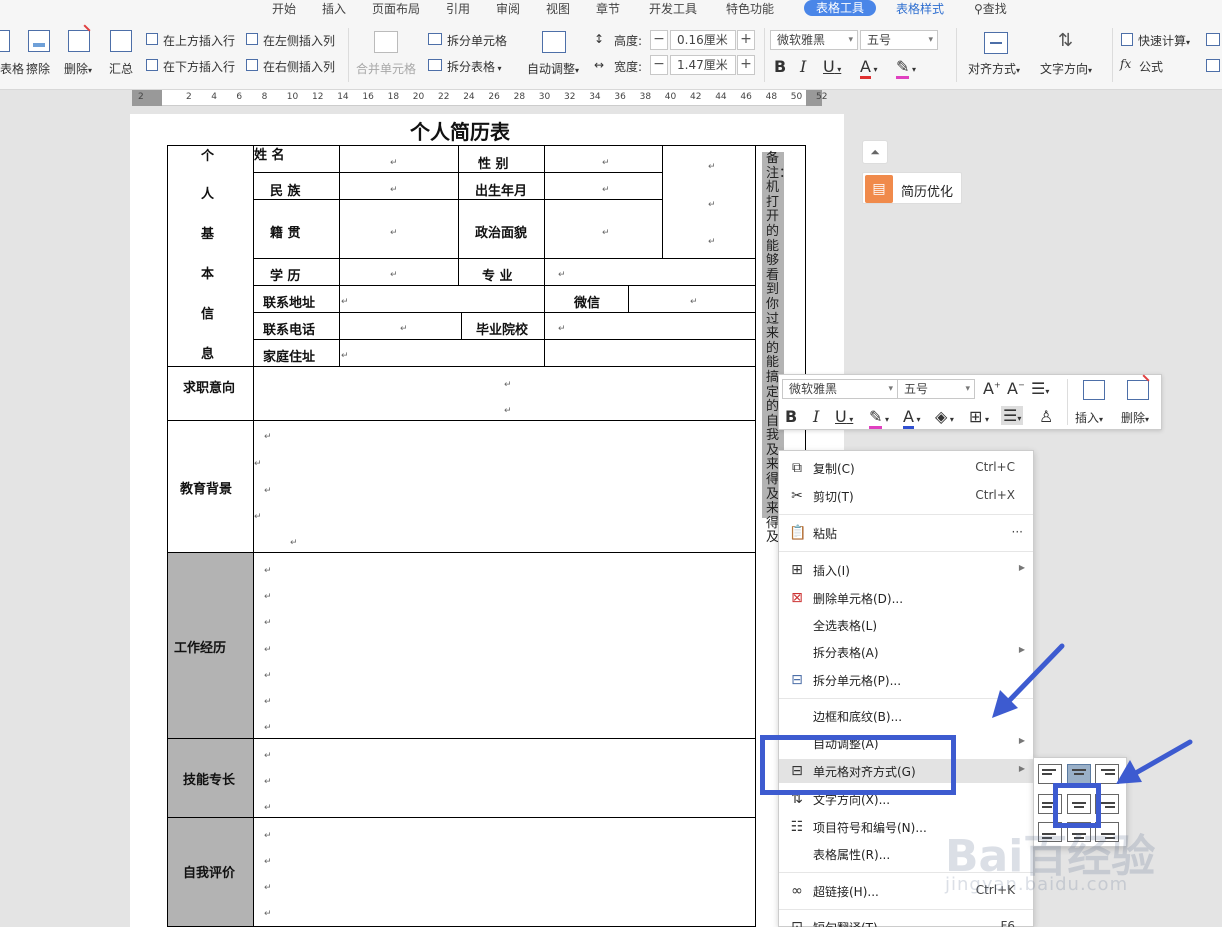 Image resolution: width=1222 pixels, height=927 pixels. What do you see at coordinates (554, 42) in the screenshot?
I see `auto-fit-icon` at bounding box center [554, 42].